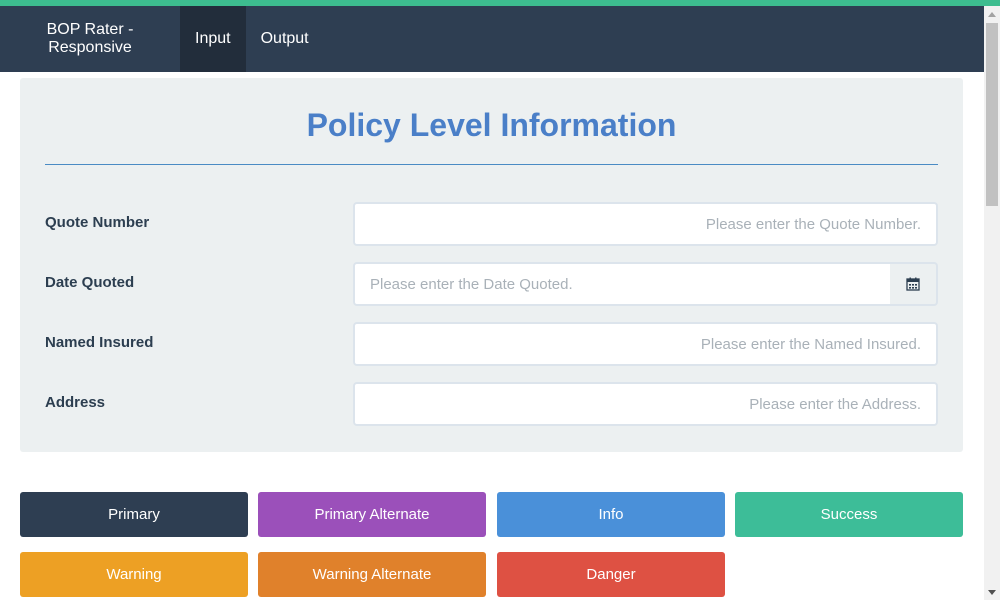  Describe the element at coordinates (645, 404) in the screenshot. I see `address-input` at that location.